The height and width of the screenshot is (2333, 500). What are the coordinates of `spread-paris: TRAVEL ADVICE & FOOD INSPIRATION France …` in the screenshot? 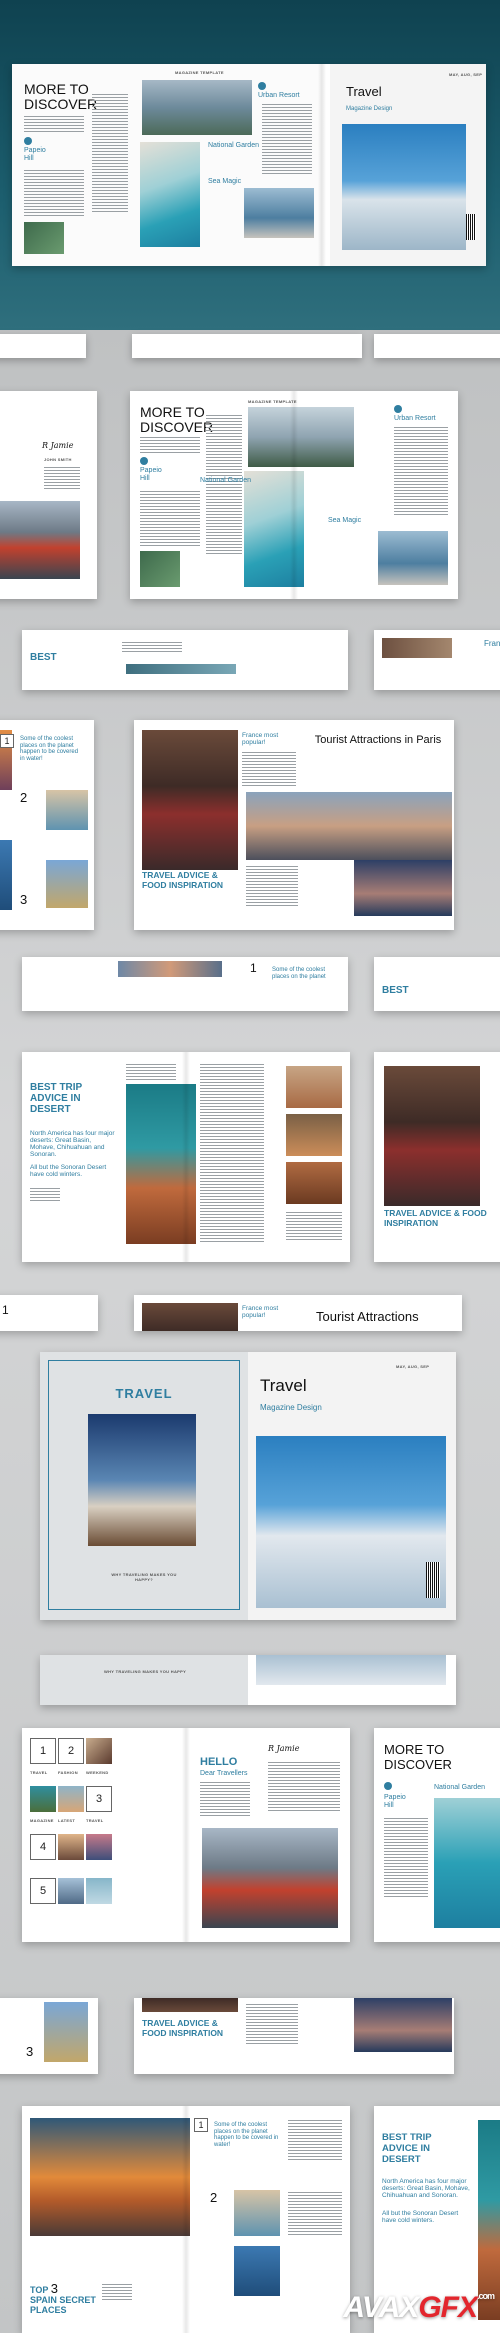 It's located at (294, 825).